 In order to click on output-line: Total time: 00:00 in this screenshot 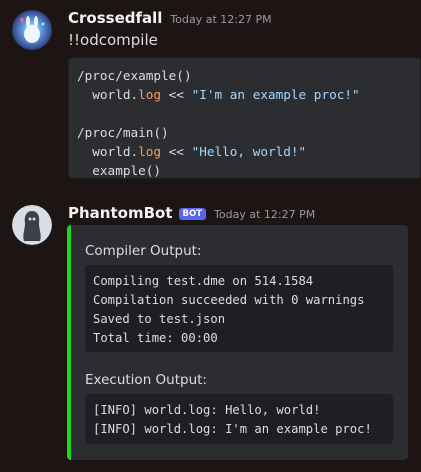, I will do `click(155, 338)`.